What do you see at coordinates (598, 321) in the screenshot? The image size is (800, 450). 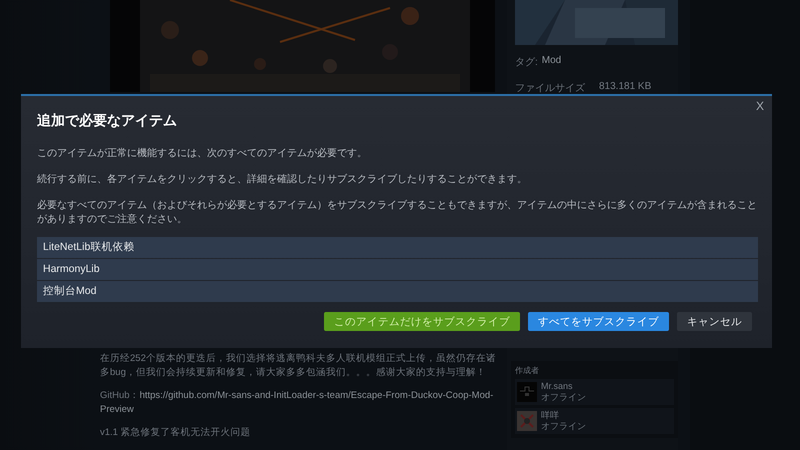 I see `subscribe-all-button: すべてをサブスクライブ` at bounding box center [598, 321].